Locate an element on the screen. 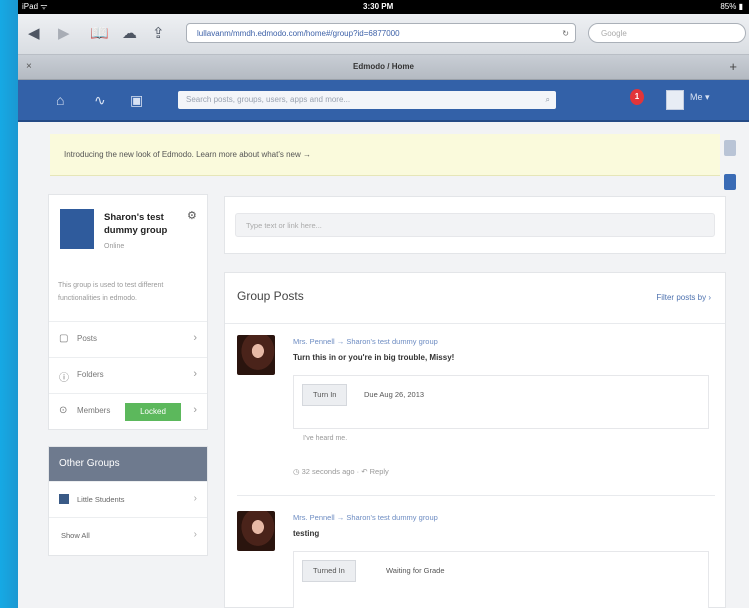 The width and height of the screenshot is (749, 608). group-row-members: ⊙ Members Locked › is located at coordinates (128, 411).